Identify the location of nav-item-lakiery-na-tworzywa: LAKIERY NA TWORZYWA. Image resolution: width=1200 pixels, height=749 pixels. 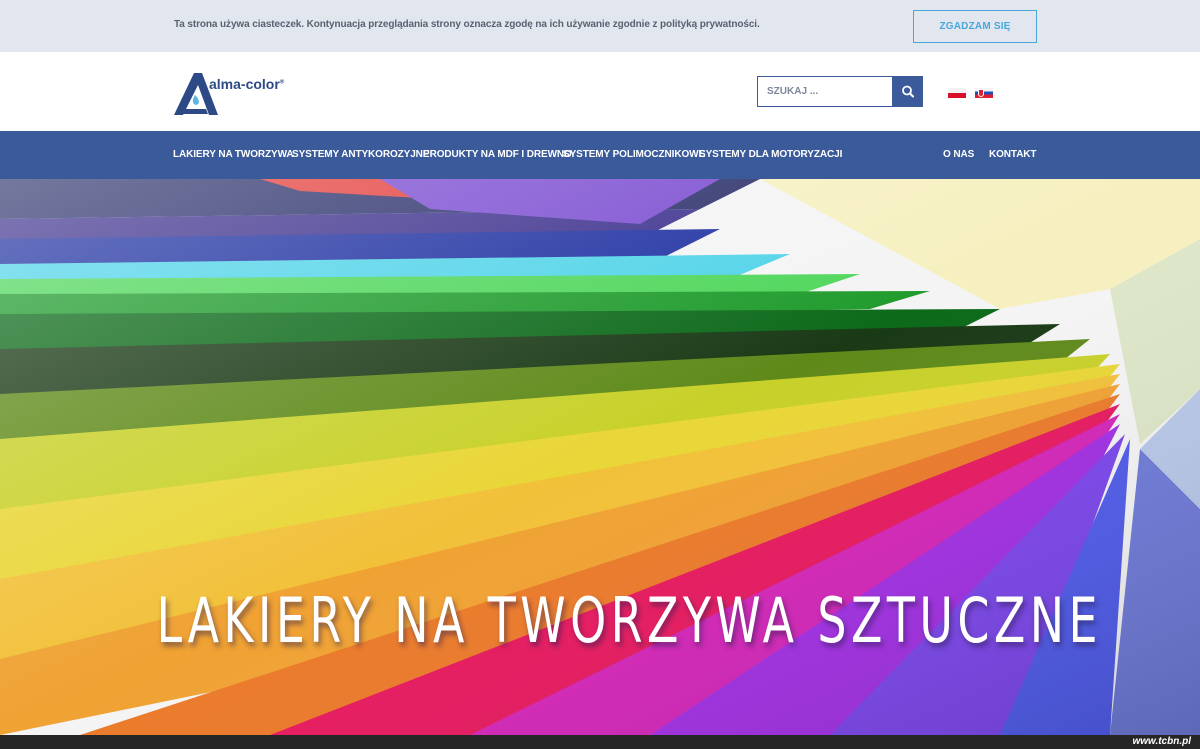
(233, 154).